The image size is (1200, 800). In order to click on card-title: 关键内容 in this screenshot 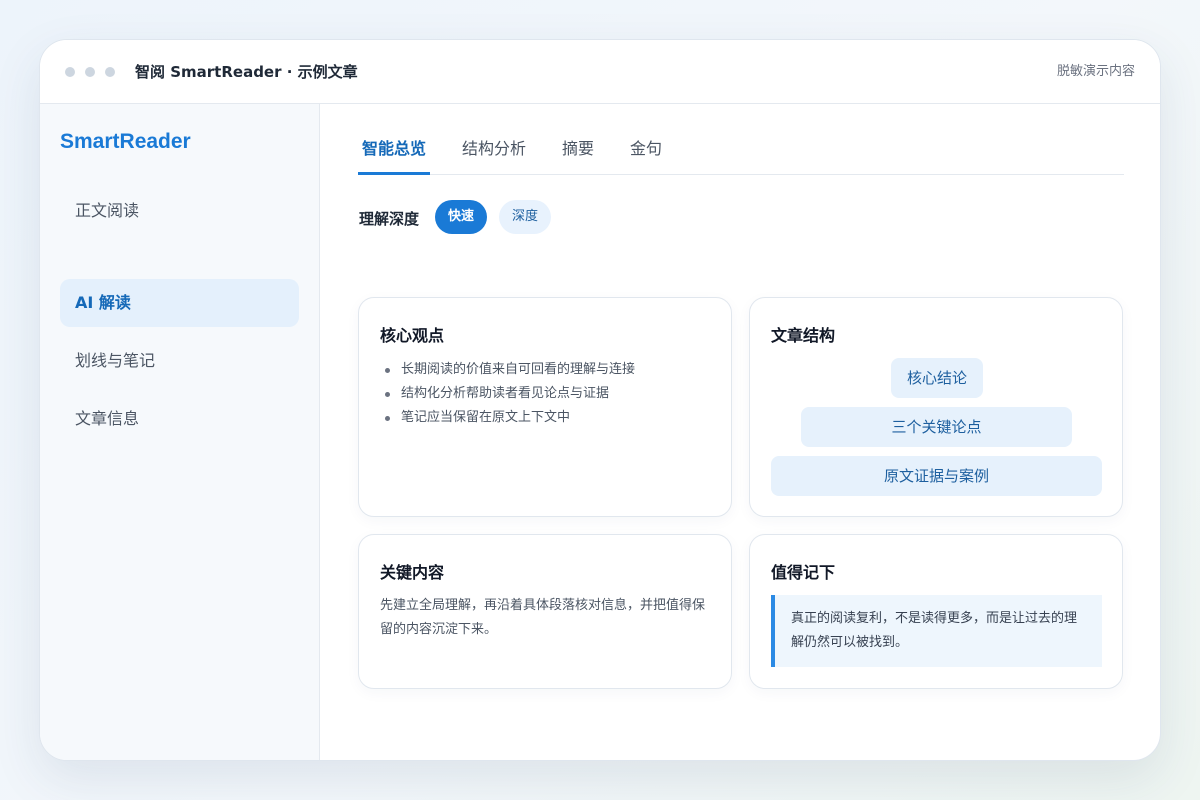, I will do `click(412, 572)`.